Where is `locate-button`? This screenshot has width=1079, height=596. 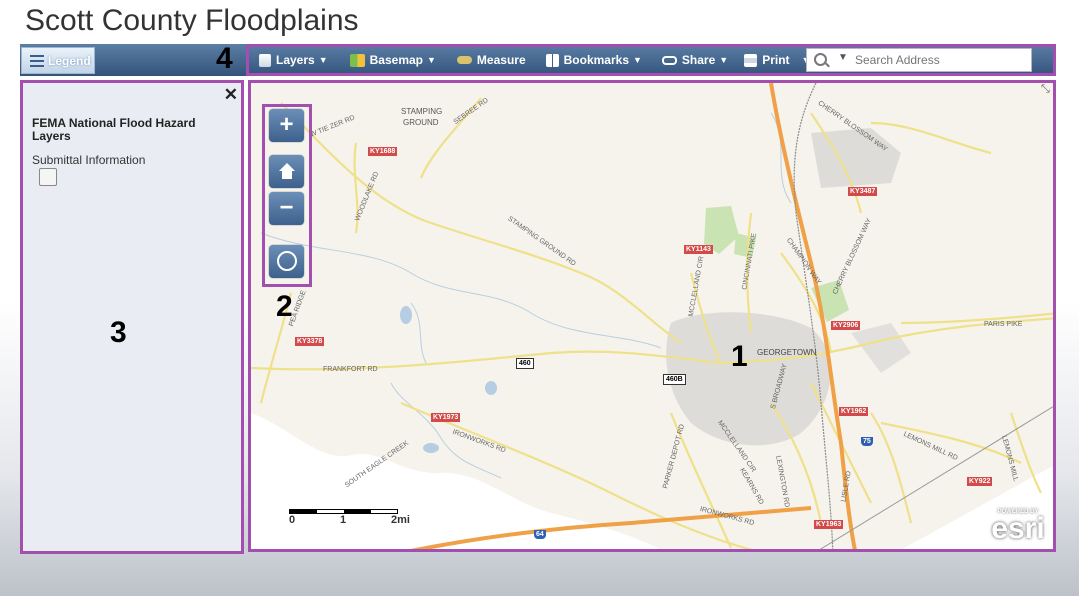 locate-button is located at coordinates (286, 261).